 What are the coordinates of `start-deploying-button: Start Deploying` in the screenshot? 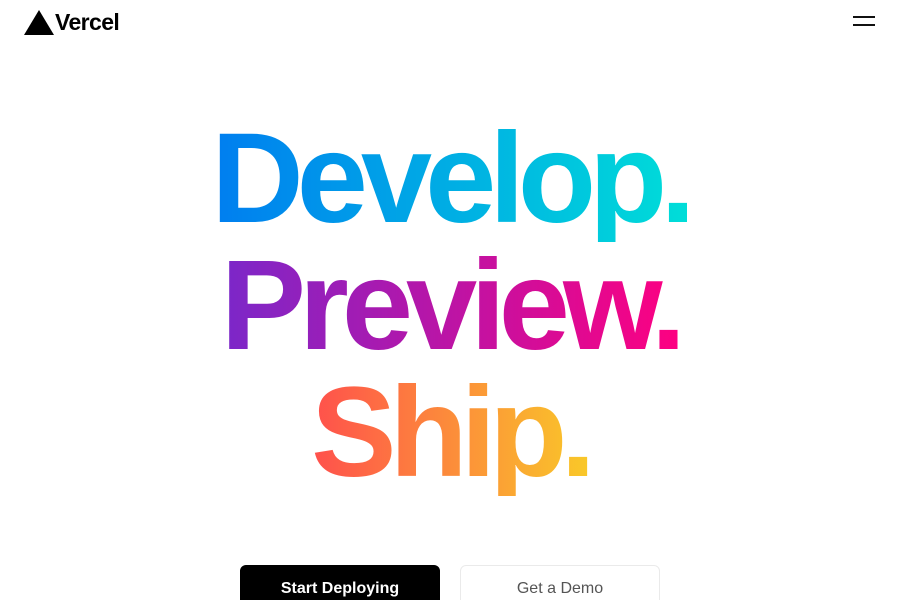 It's located at (340, 582).